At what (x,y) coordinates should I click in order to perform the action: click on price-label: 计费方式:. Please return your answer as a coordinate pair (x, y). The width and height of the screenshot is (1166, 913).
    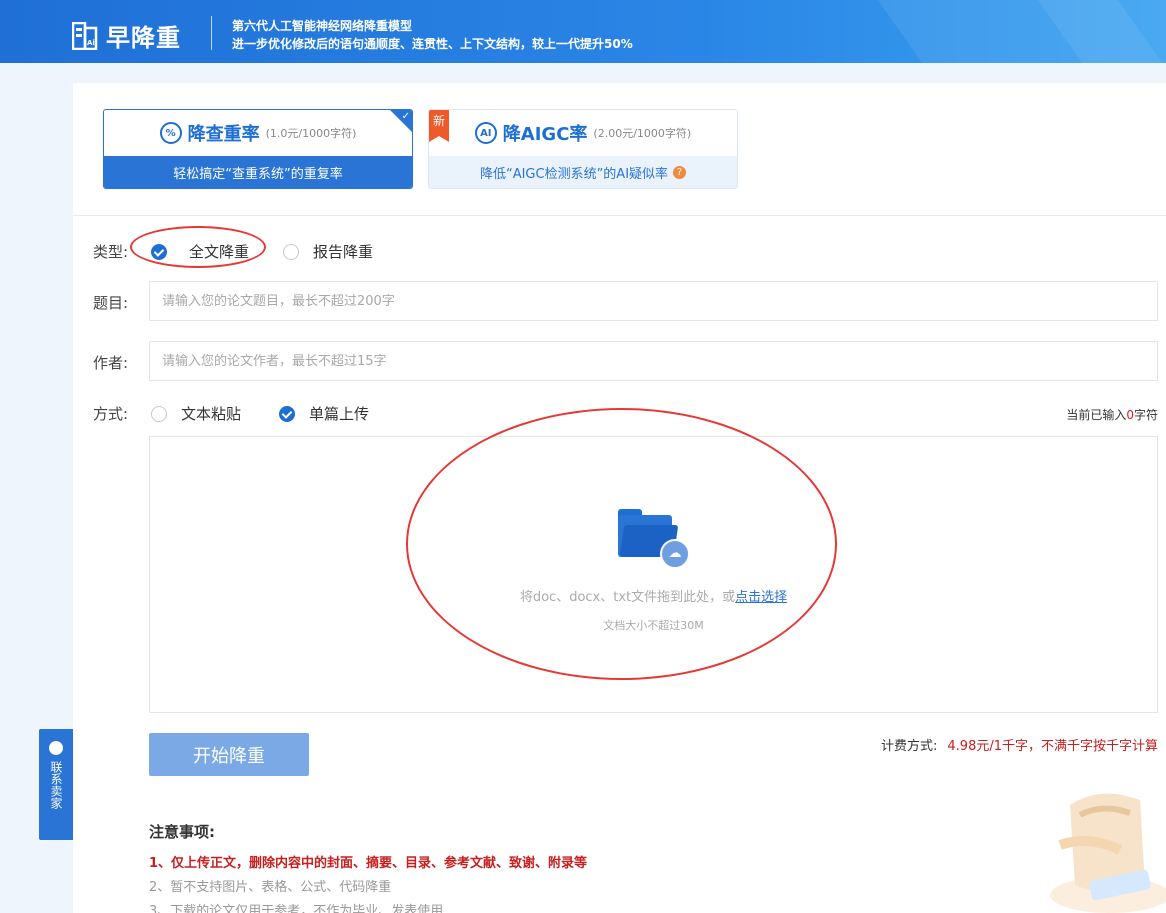
    Looking at the image, I should click on (909, 746).